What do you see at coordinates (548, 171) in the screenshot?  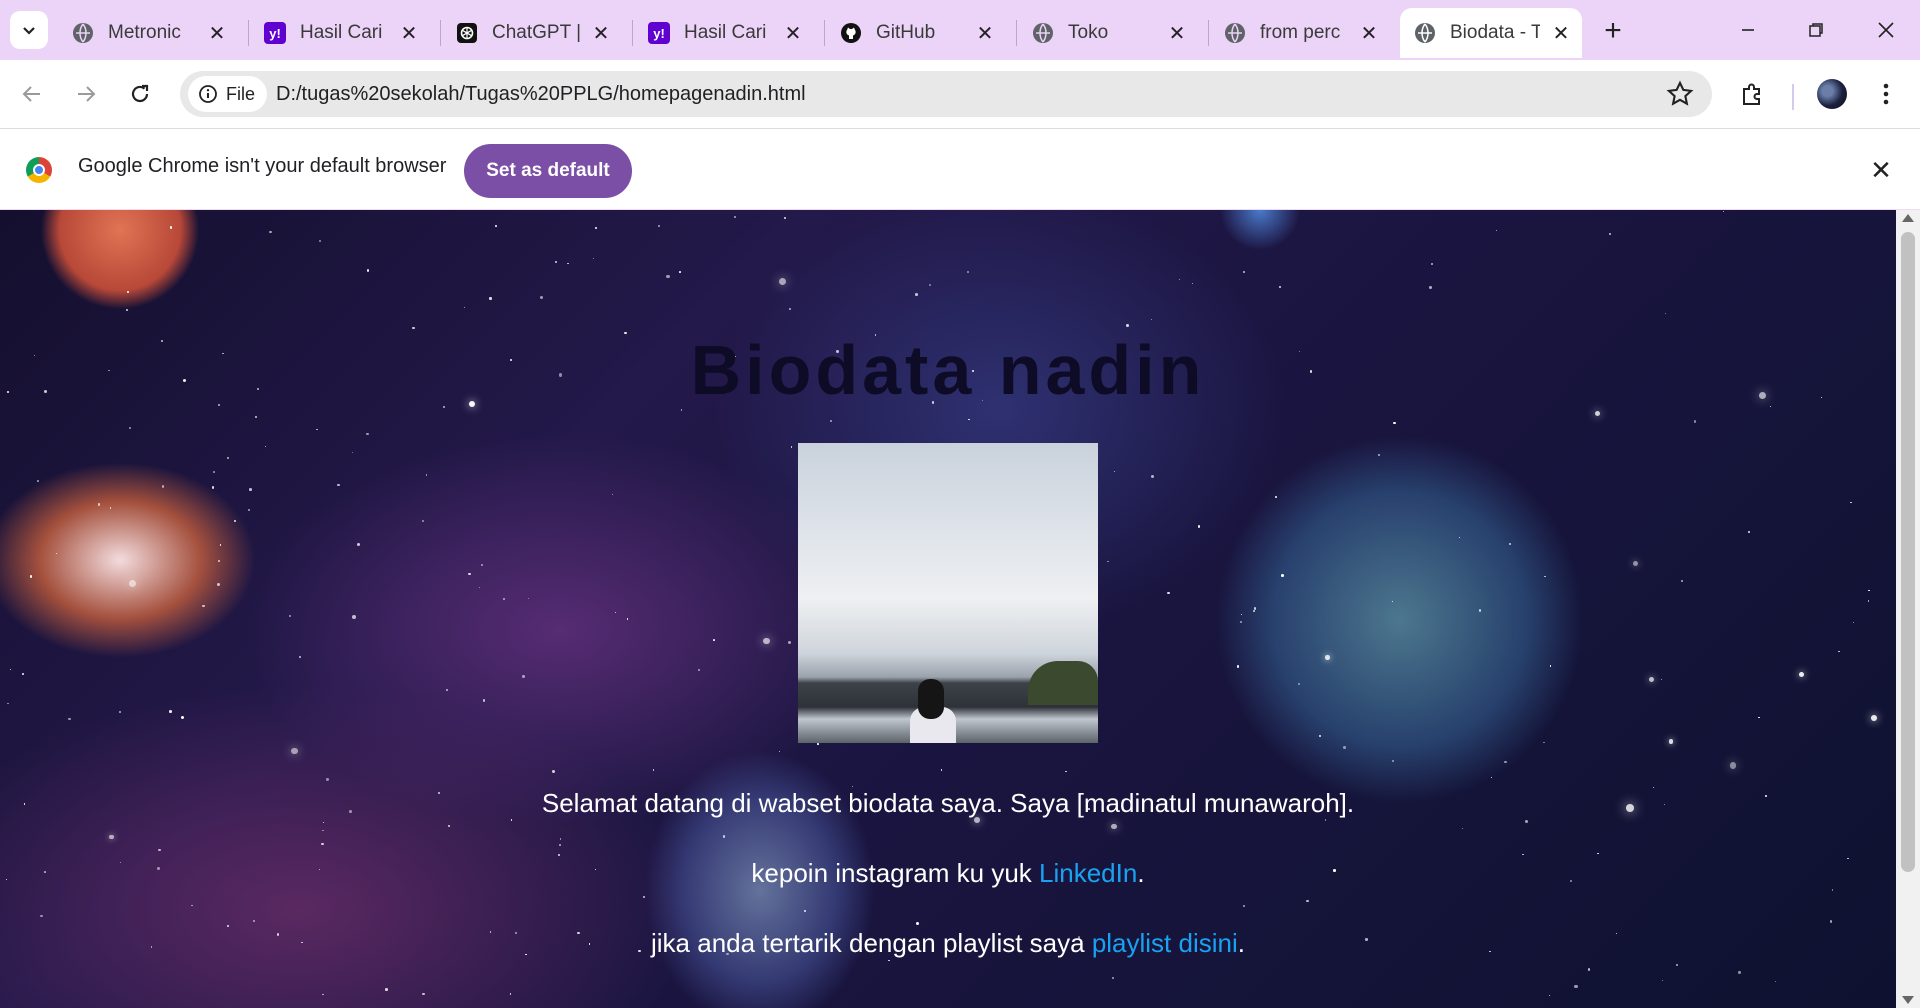 I see `set-as-default-button: Set as default` at bounding box center [548, 171].